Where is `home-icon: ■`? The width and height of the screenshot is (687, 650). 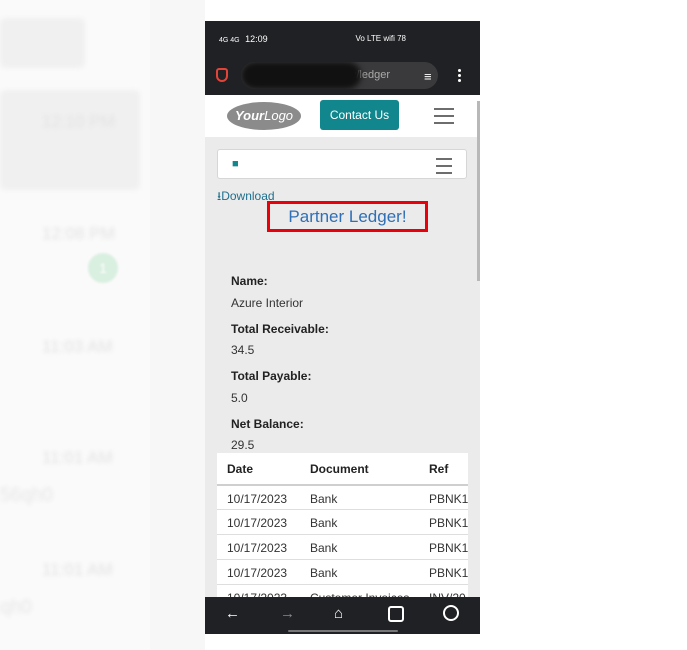 home-icon: ■ is located at coordinates (235, 164).